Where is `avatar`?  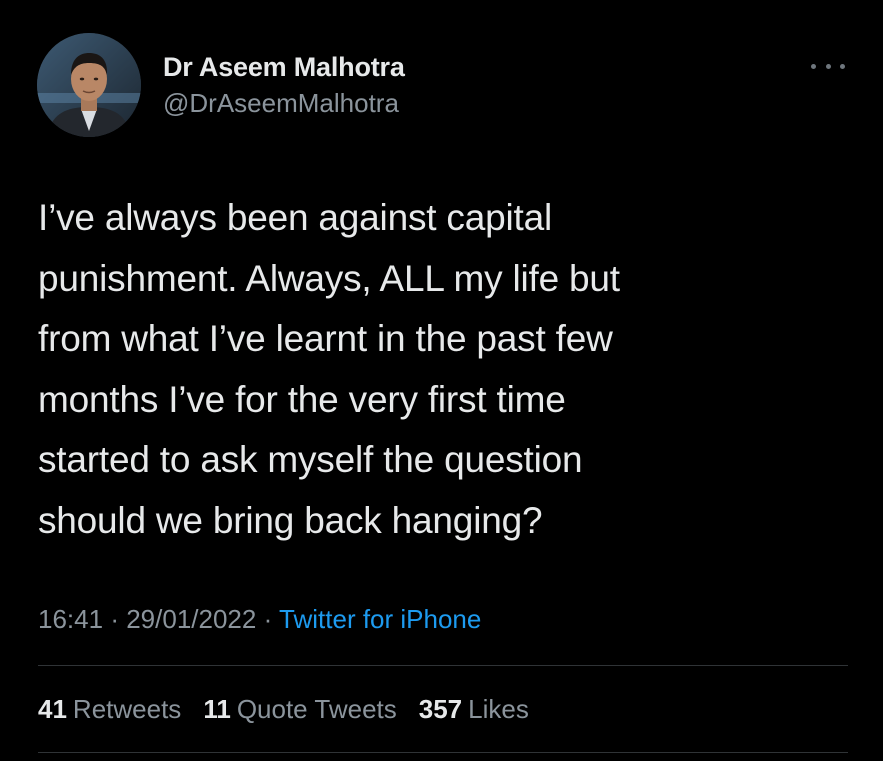
avatar is located at coordinates (89, 85).